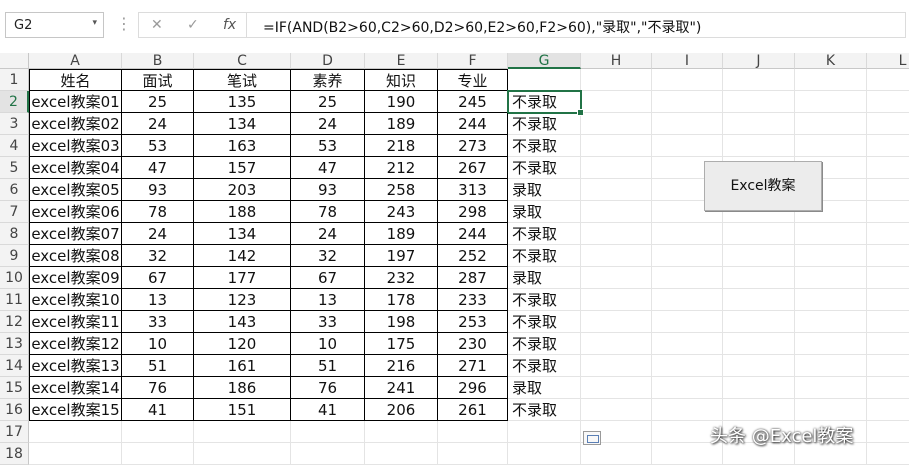 The height and width of the screenshot is (465, 909). I want to click on row-header-11: 11, so click(14, 300).